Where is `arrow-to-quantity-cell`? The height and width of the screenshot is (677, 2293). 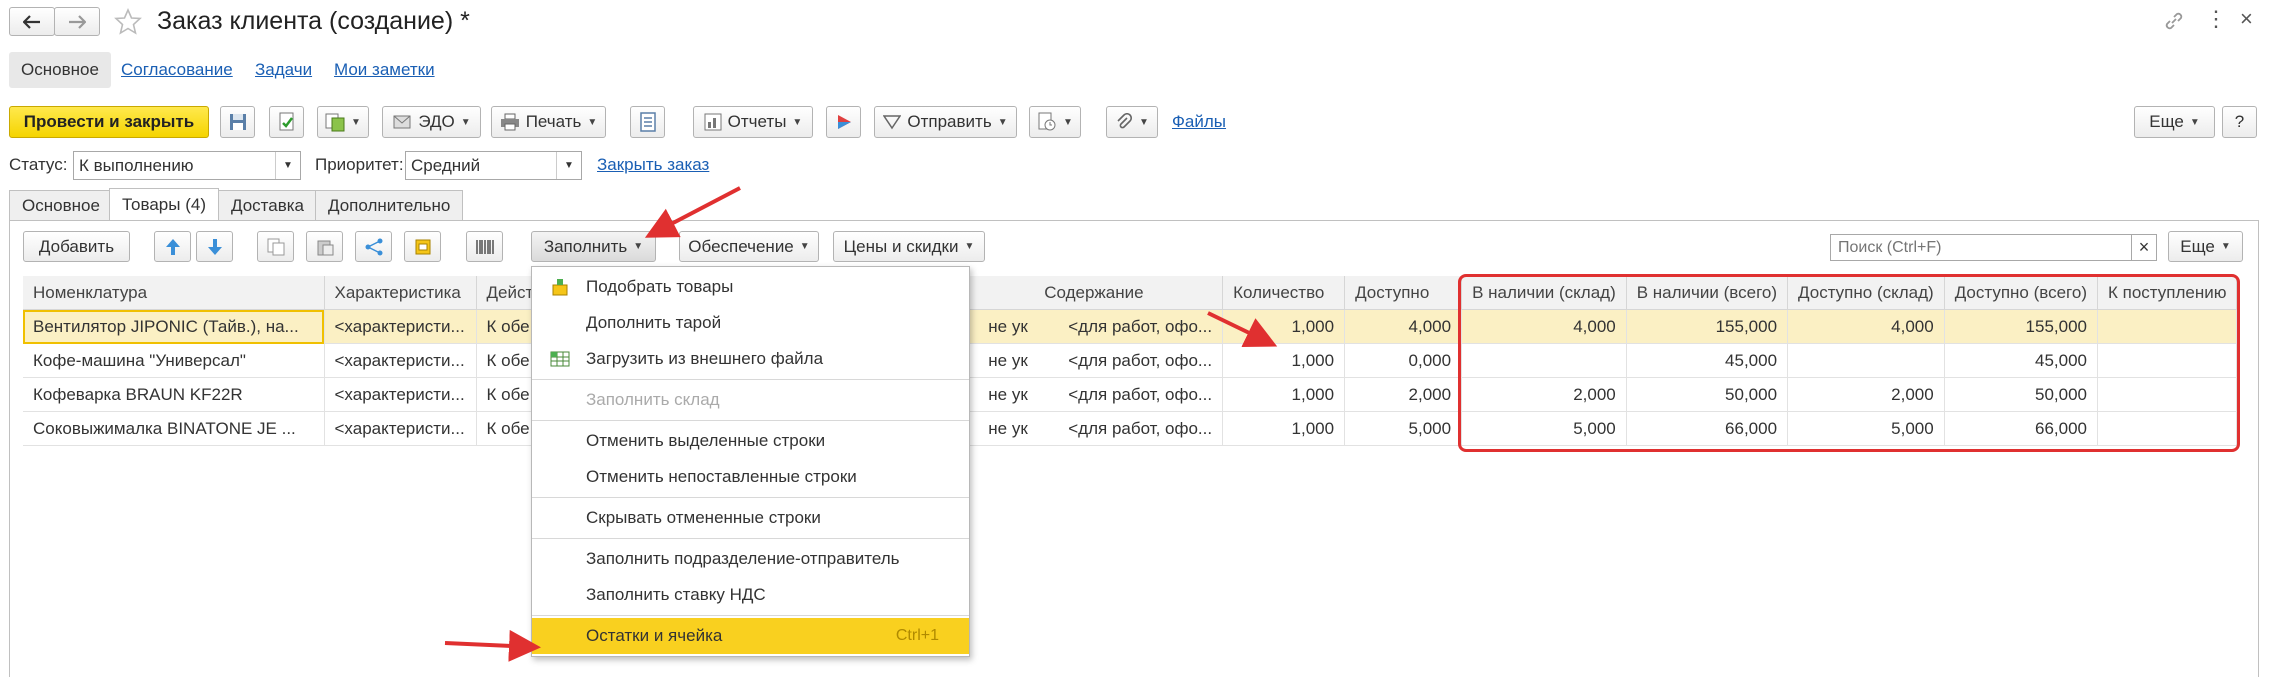
arrow-to-quantity-cell is located at coordinates (1242, 329).